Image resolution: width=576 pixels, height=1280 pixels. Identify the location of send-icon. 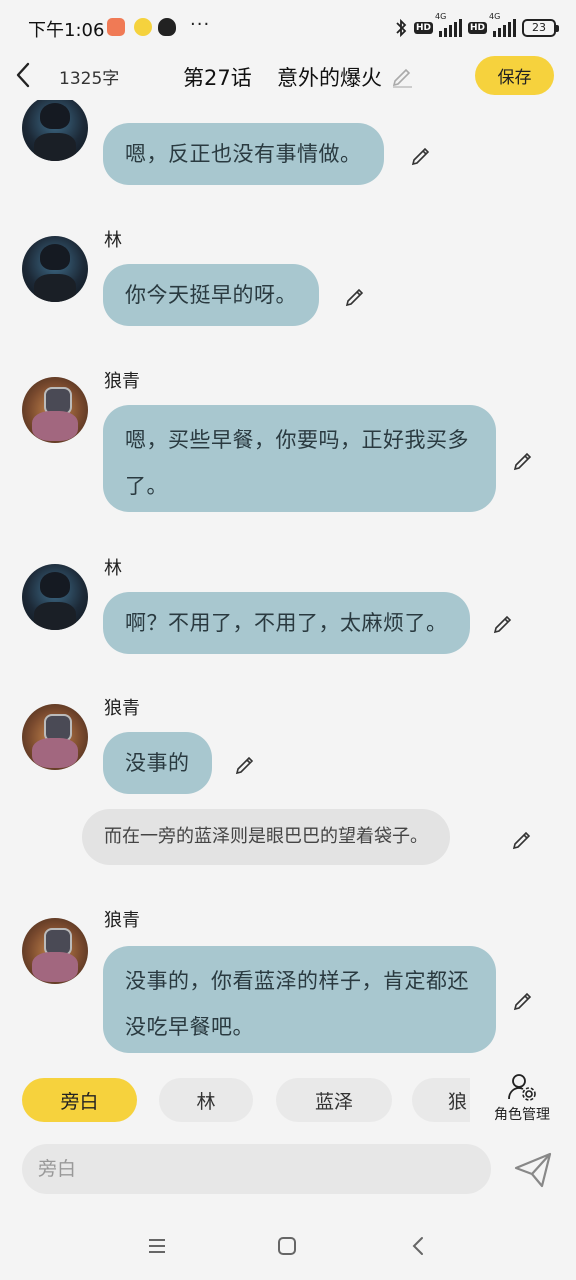
(533, 1169).